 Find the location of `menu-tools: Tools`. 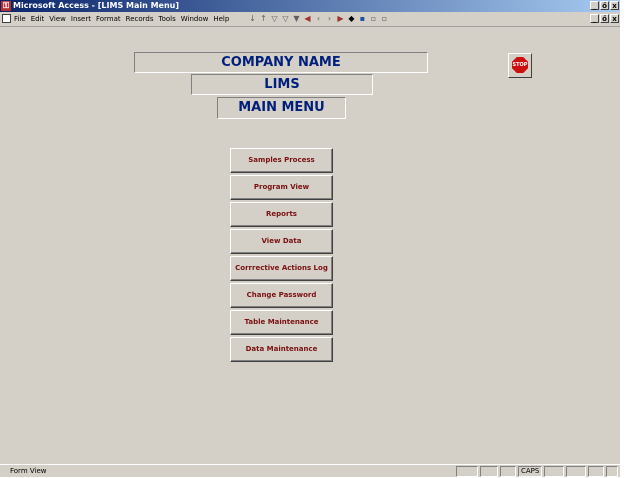

menu-tools: Tools is located at coordinates (167, 19).